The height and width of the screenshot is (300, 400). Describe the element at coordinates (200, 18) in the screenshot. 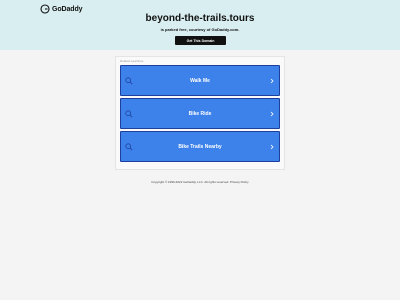

I see `domain-title: beyond-the-trails.tours` at that location.